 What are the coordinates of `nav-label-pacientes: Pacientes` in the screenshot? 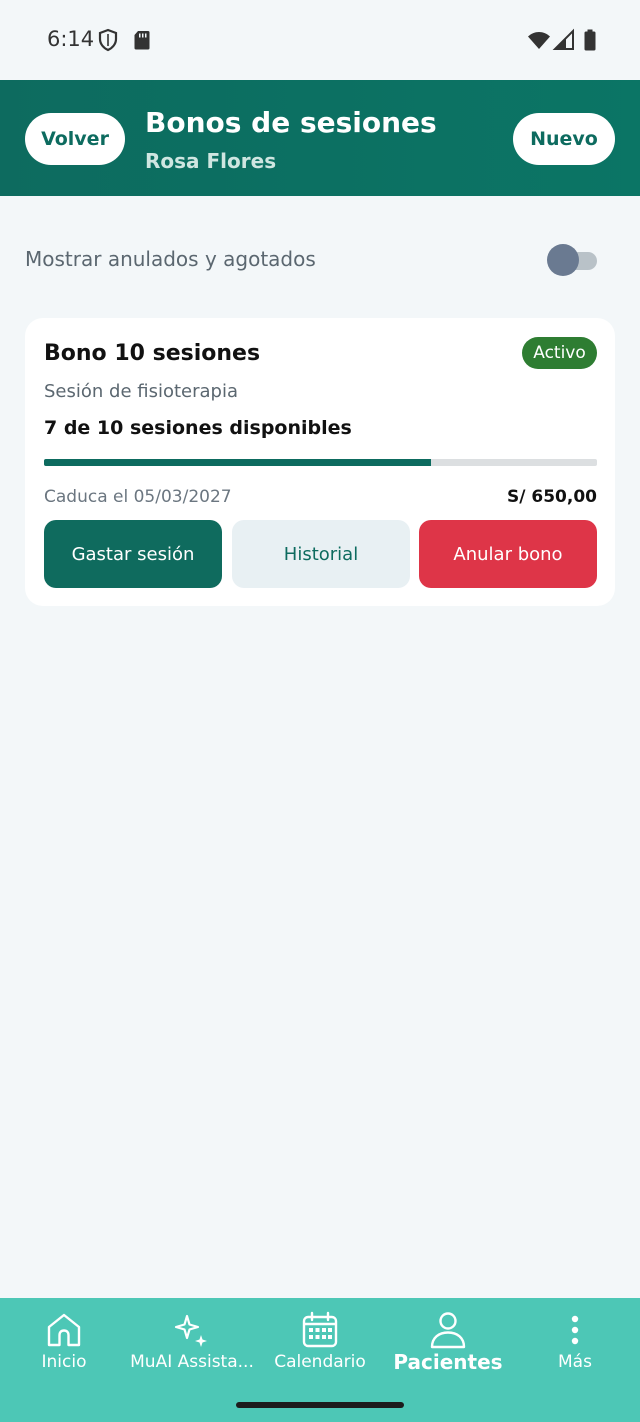 It's located at (448, 1362).